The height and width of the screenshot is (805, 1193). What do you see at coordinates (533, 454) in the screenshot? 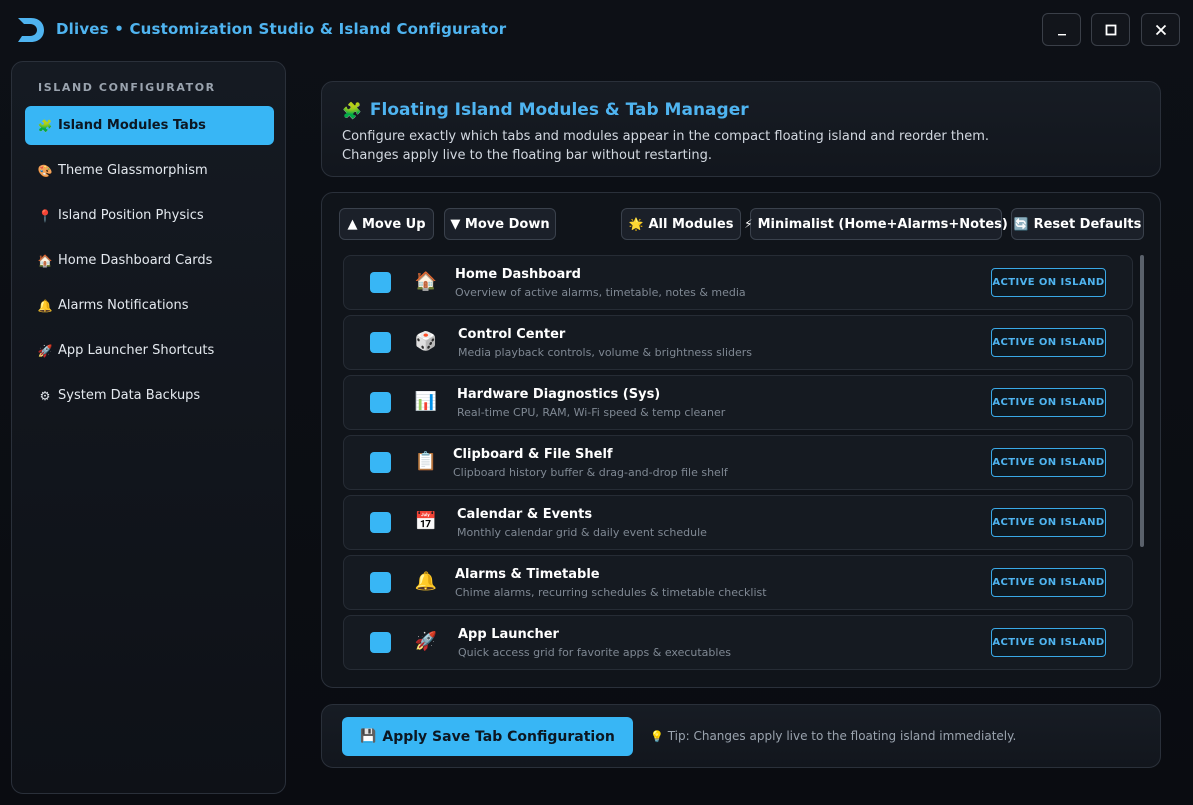
I see `module-title: Clipboard & File Shelf` at bounding box center [533, 454].